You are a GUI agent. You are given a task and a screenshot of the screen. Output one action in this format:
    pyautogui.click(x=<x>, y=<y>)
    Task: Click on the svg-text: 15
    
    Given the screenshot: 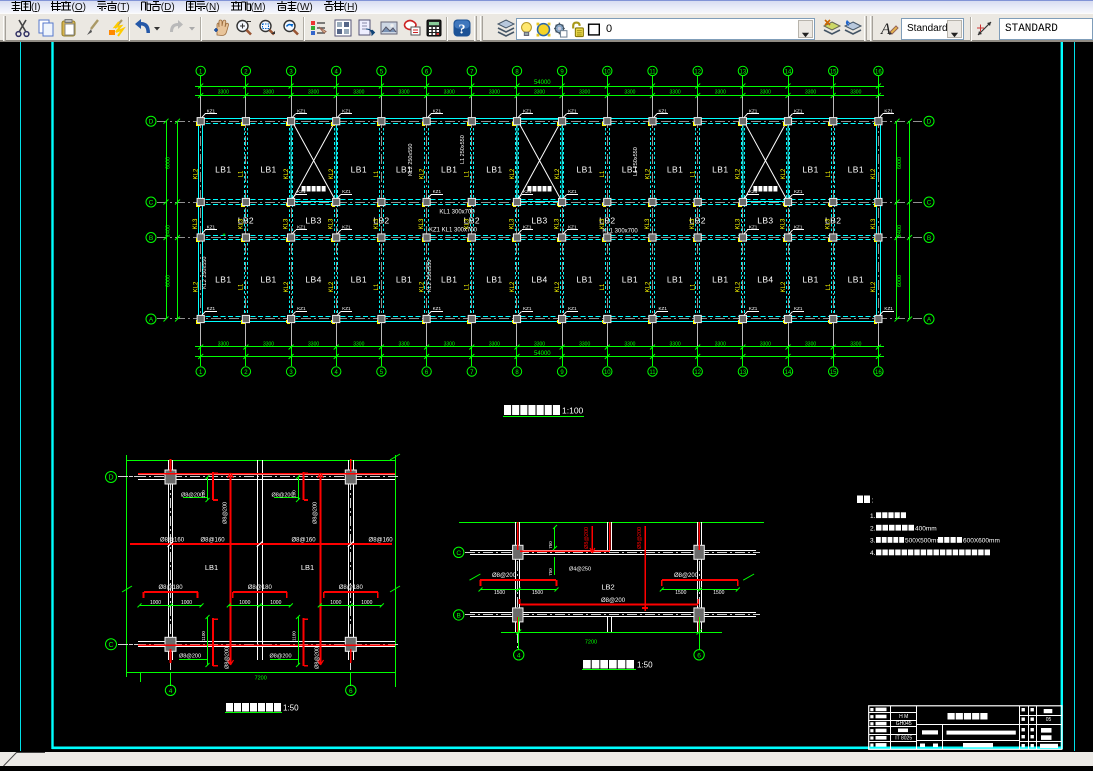 What is the action you would take?
    pyautogui.click(x=833, y=373)
    